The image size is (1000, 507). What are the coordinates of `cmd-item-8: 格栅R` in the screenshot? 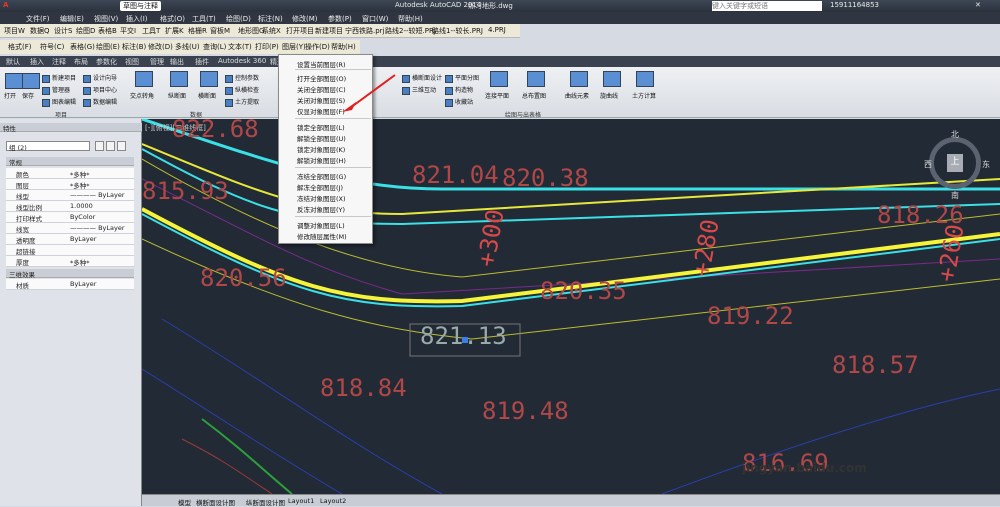 It's located at (197, 31).